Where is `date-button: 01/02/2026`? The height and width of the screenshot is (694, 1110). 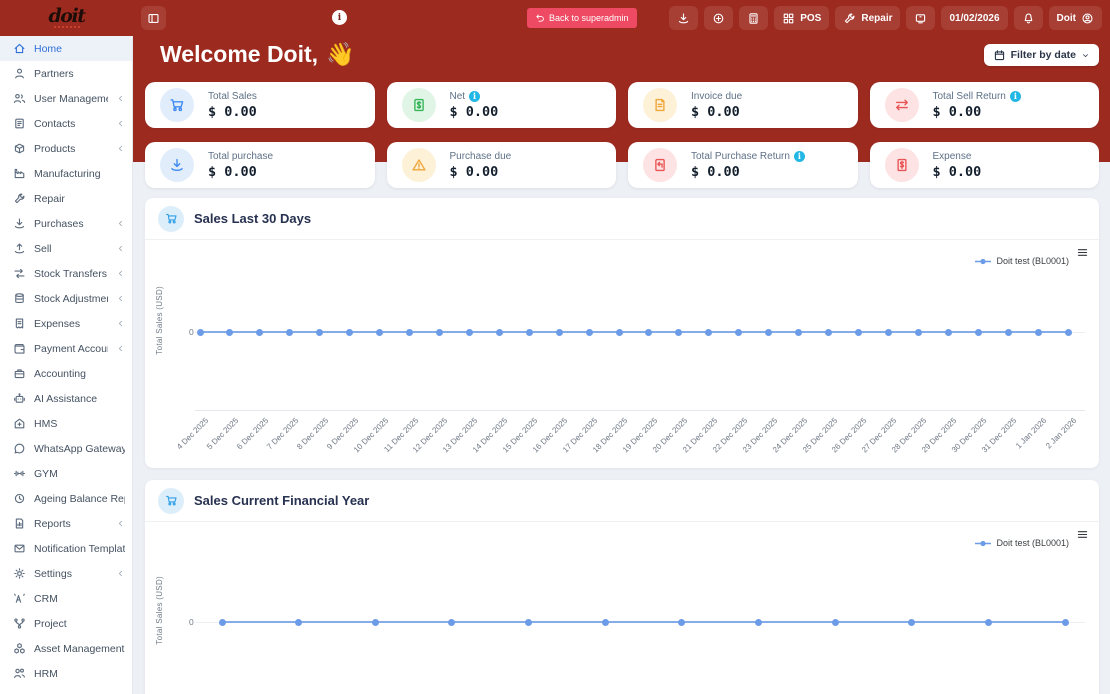
date-button: 01/02/2026 is located at coordinates (974, 18).